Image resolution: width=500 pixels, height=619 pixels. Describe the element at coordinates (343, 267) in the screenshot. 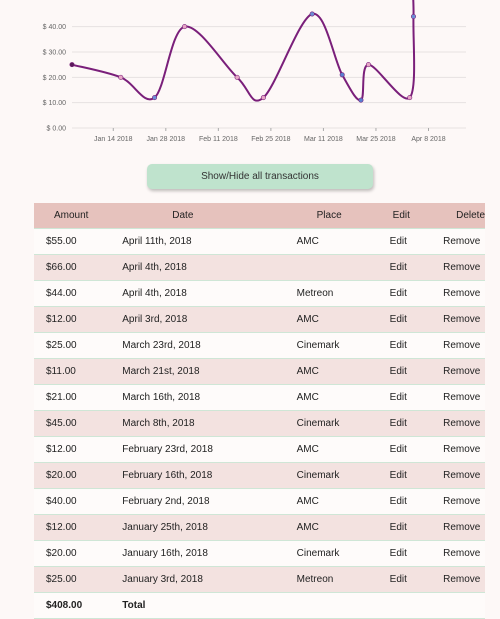

I see `cell-place` at that location.